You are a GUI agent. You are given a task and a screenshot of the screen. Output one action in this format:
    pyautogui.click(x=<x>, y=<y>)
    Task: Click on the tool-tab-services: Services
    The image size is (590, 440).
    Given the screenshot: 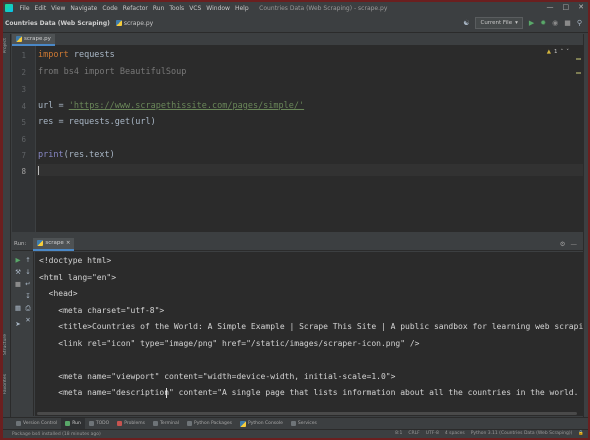 What is the action you would take?
    pyautogui.click(x=304, y=424)
    